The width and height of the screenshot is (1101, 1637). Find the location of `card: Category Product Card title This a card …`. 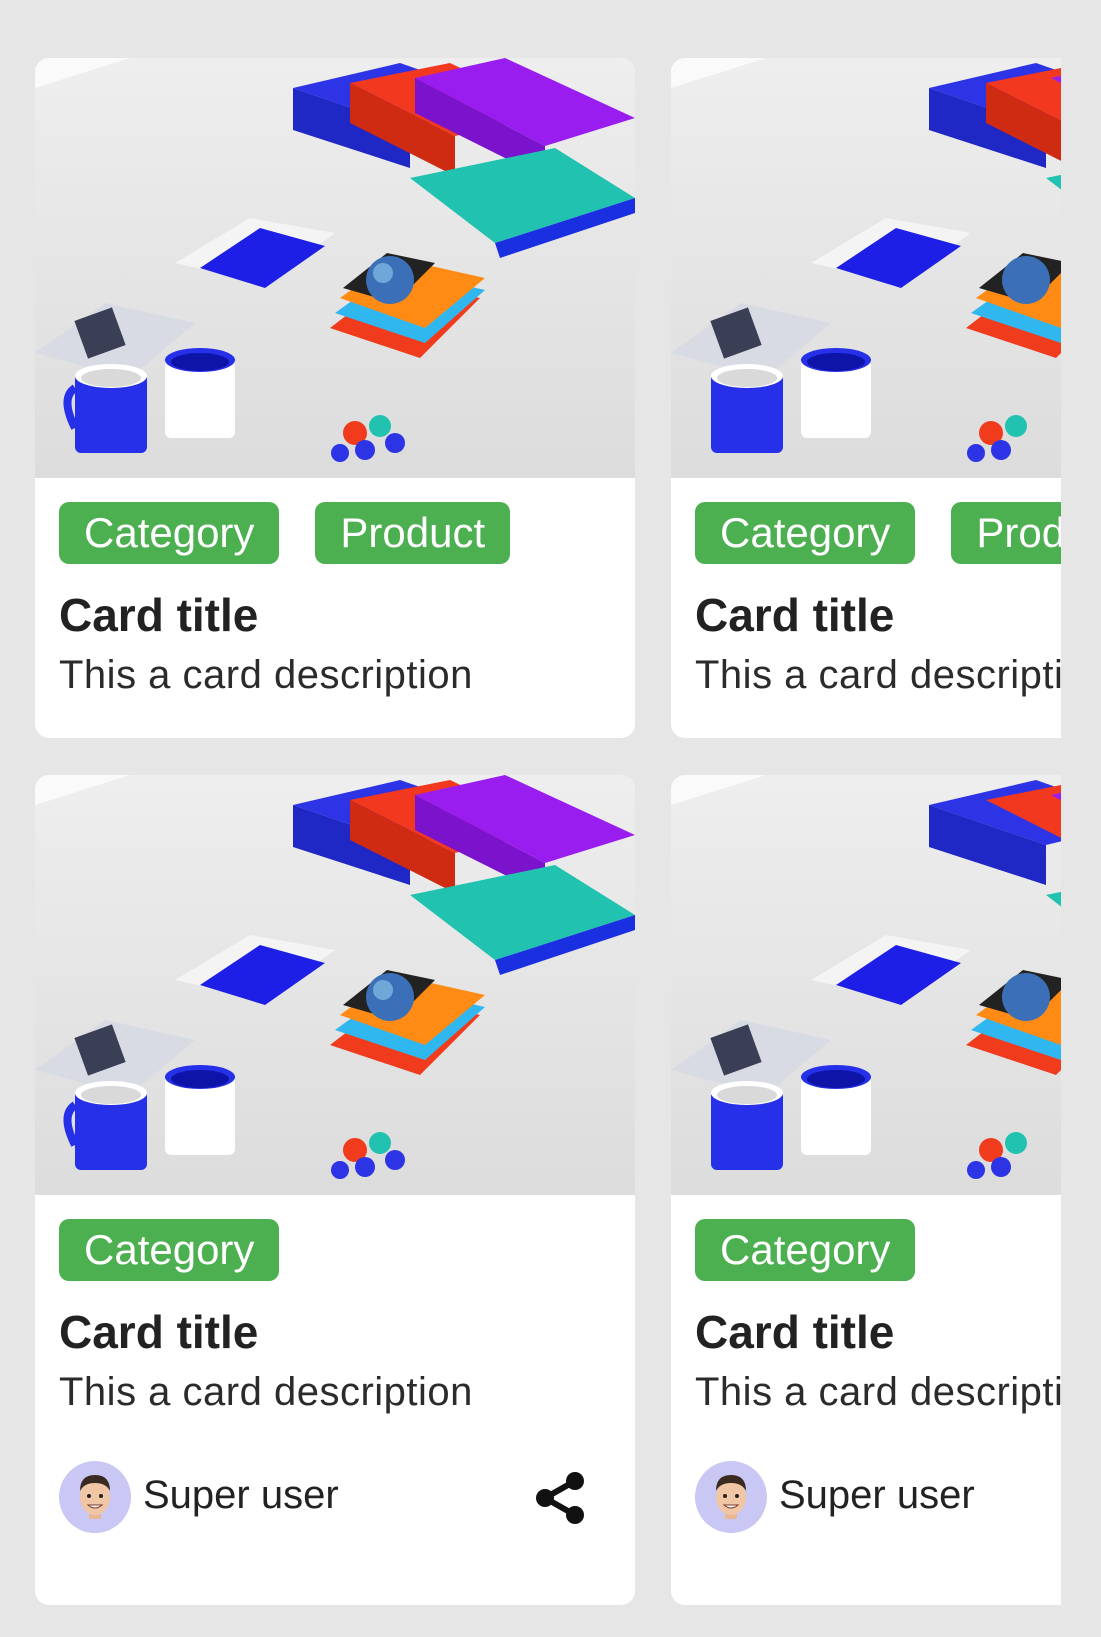

card: Category Product Card title This a card … is located at coordinates (866, 398).